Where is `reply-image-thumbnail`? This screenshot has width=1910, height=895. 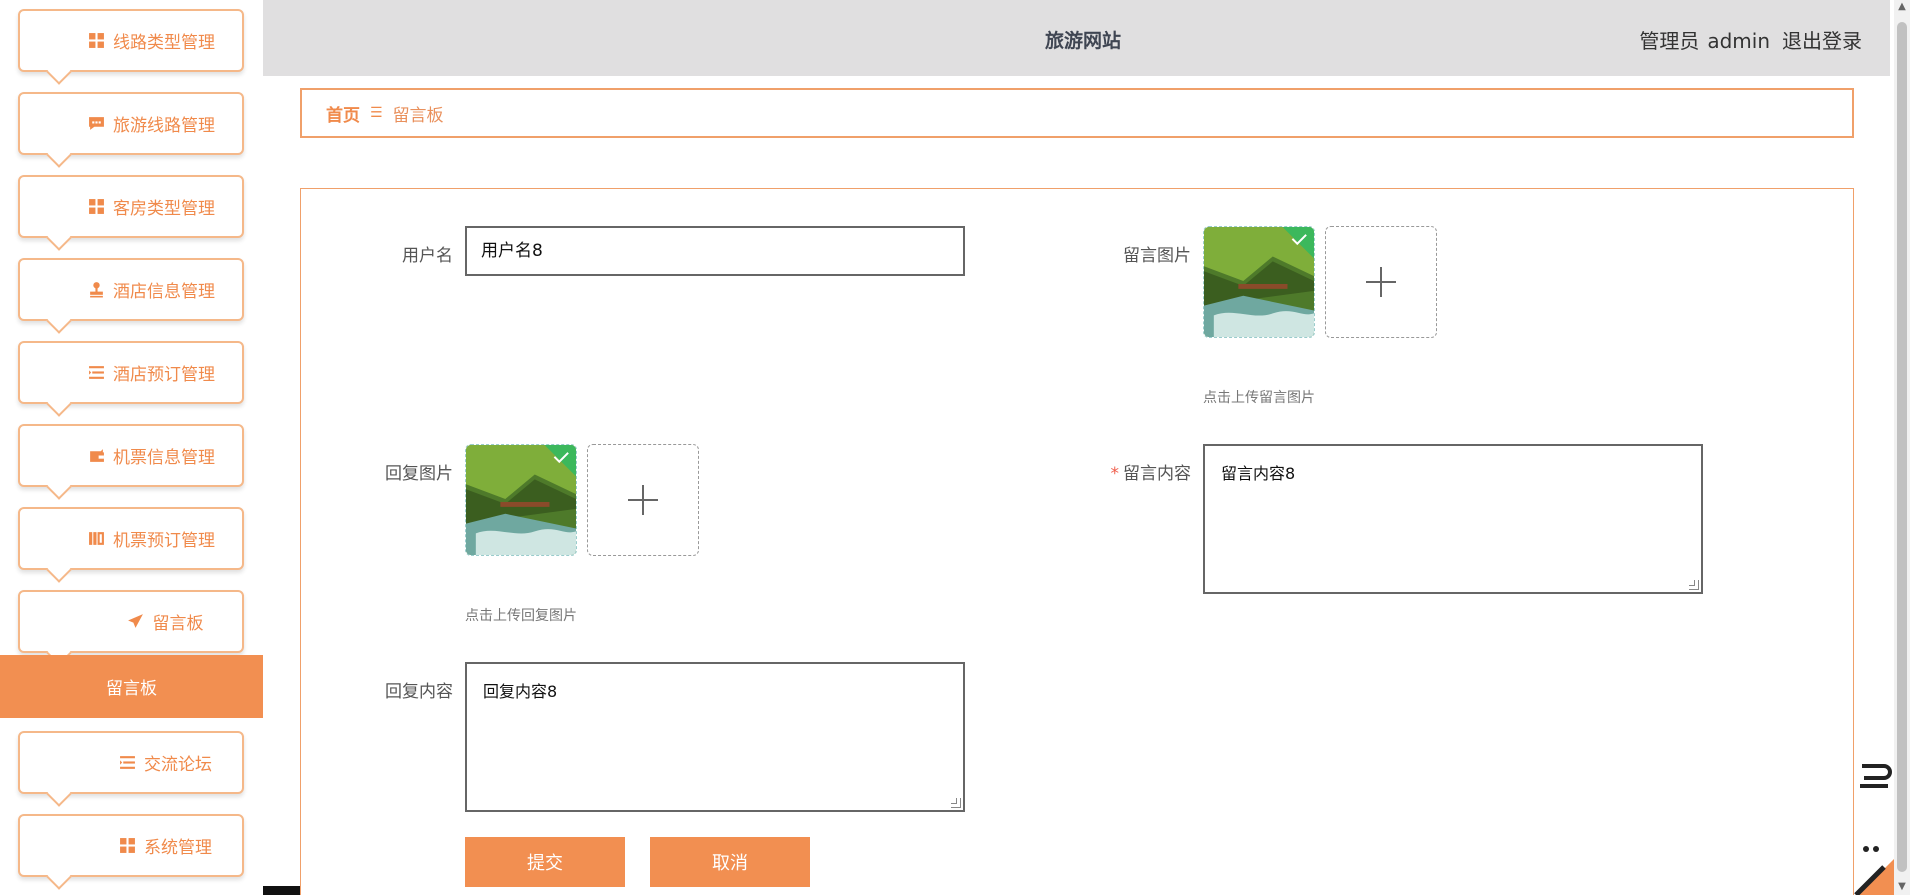
reply-image-thumbnail is located at coordinates (521, 500).